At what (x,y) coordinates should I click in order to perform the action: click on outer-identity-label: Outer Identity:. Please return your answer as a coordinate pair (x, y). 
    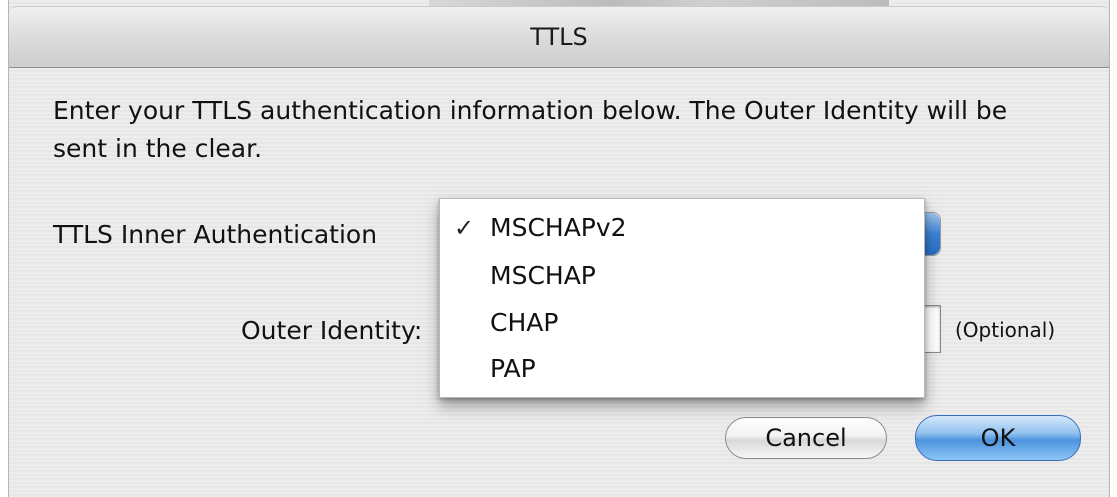
    Looking at the image, I should click on (332, 330).